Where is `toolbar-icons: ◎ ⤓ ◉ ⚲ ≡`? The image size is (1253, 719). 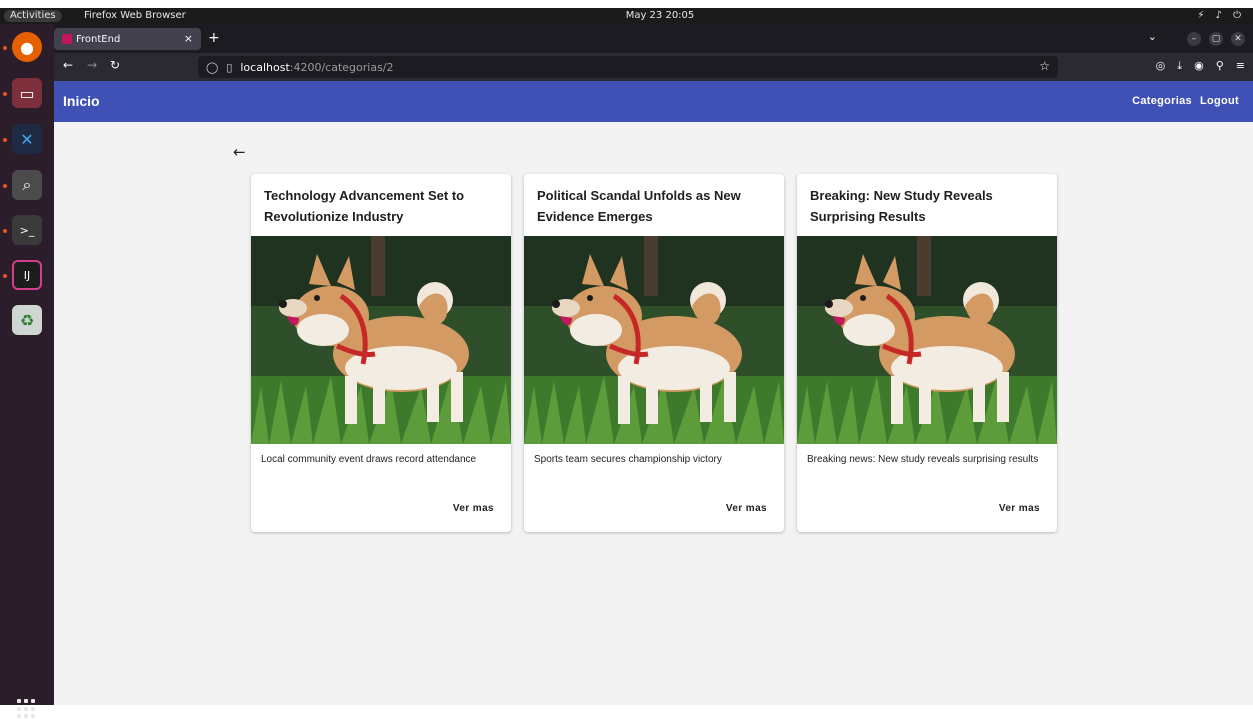 toolbar-icons: ◎ ⤓ ◉ ⚲ ≡ is located at coordinates (1200, 66).